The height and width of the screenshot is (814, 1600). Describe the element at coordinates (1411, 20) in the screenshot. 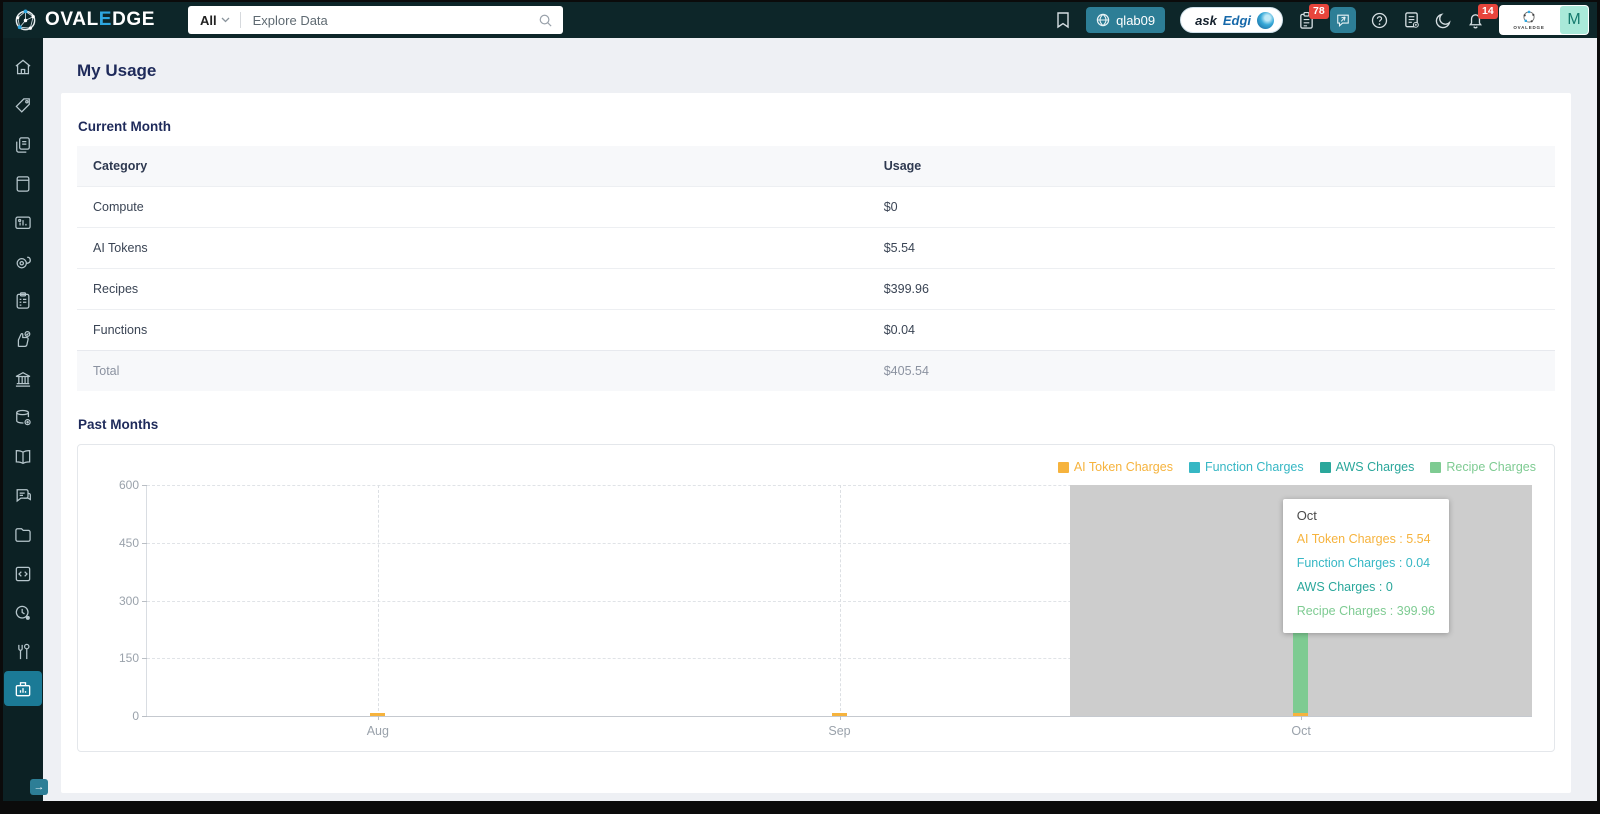

I see `release-notes-icon` at that location.